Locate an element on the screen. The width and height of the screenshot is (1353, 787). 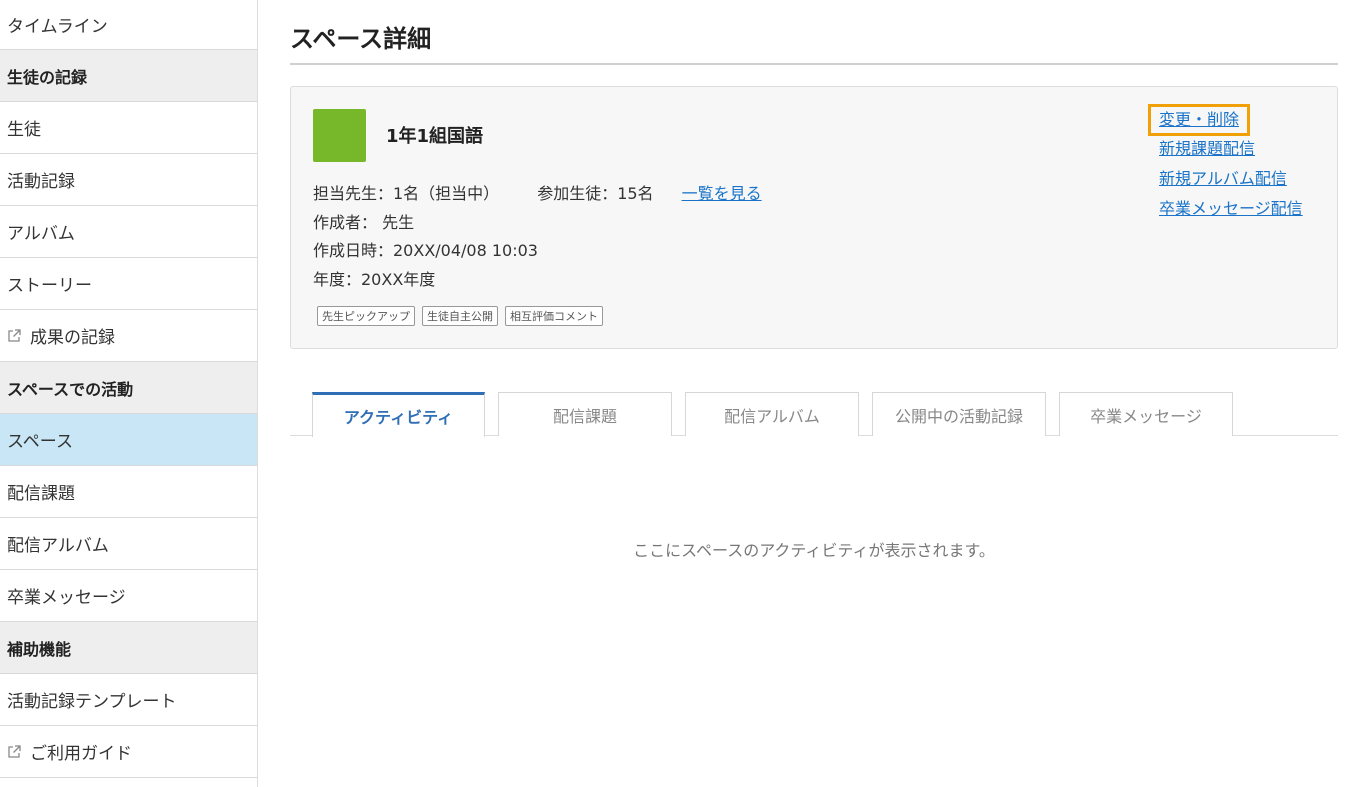
sidebar-item-activity-records: 活動記録 is located at coordinates (128, 180).